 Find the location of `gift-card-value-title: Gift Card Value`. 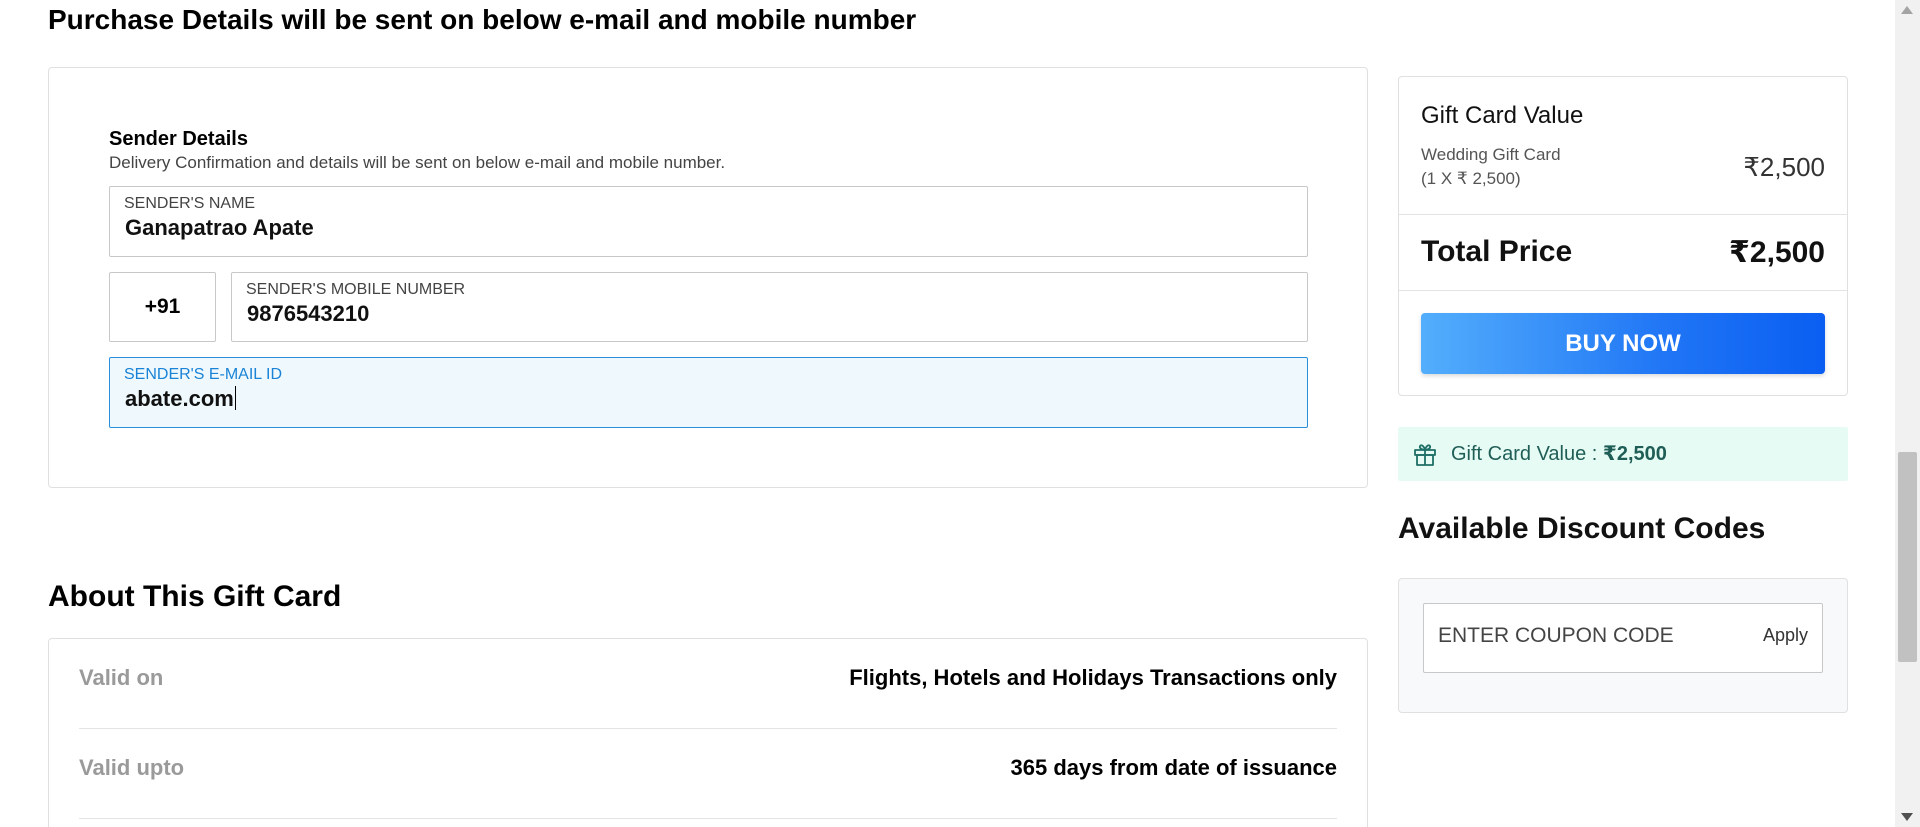

gift-card-value-title: Gift Card Value is located at coordinates (1502, 115).